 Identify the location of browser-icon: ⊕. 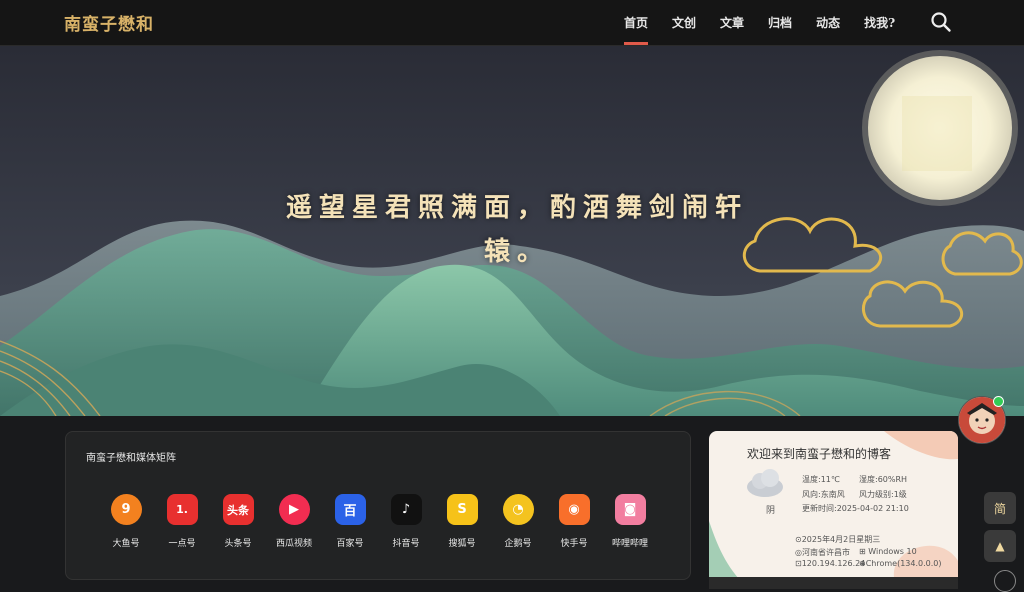
(862, 563).